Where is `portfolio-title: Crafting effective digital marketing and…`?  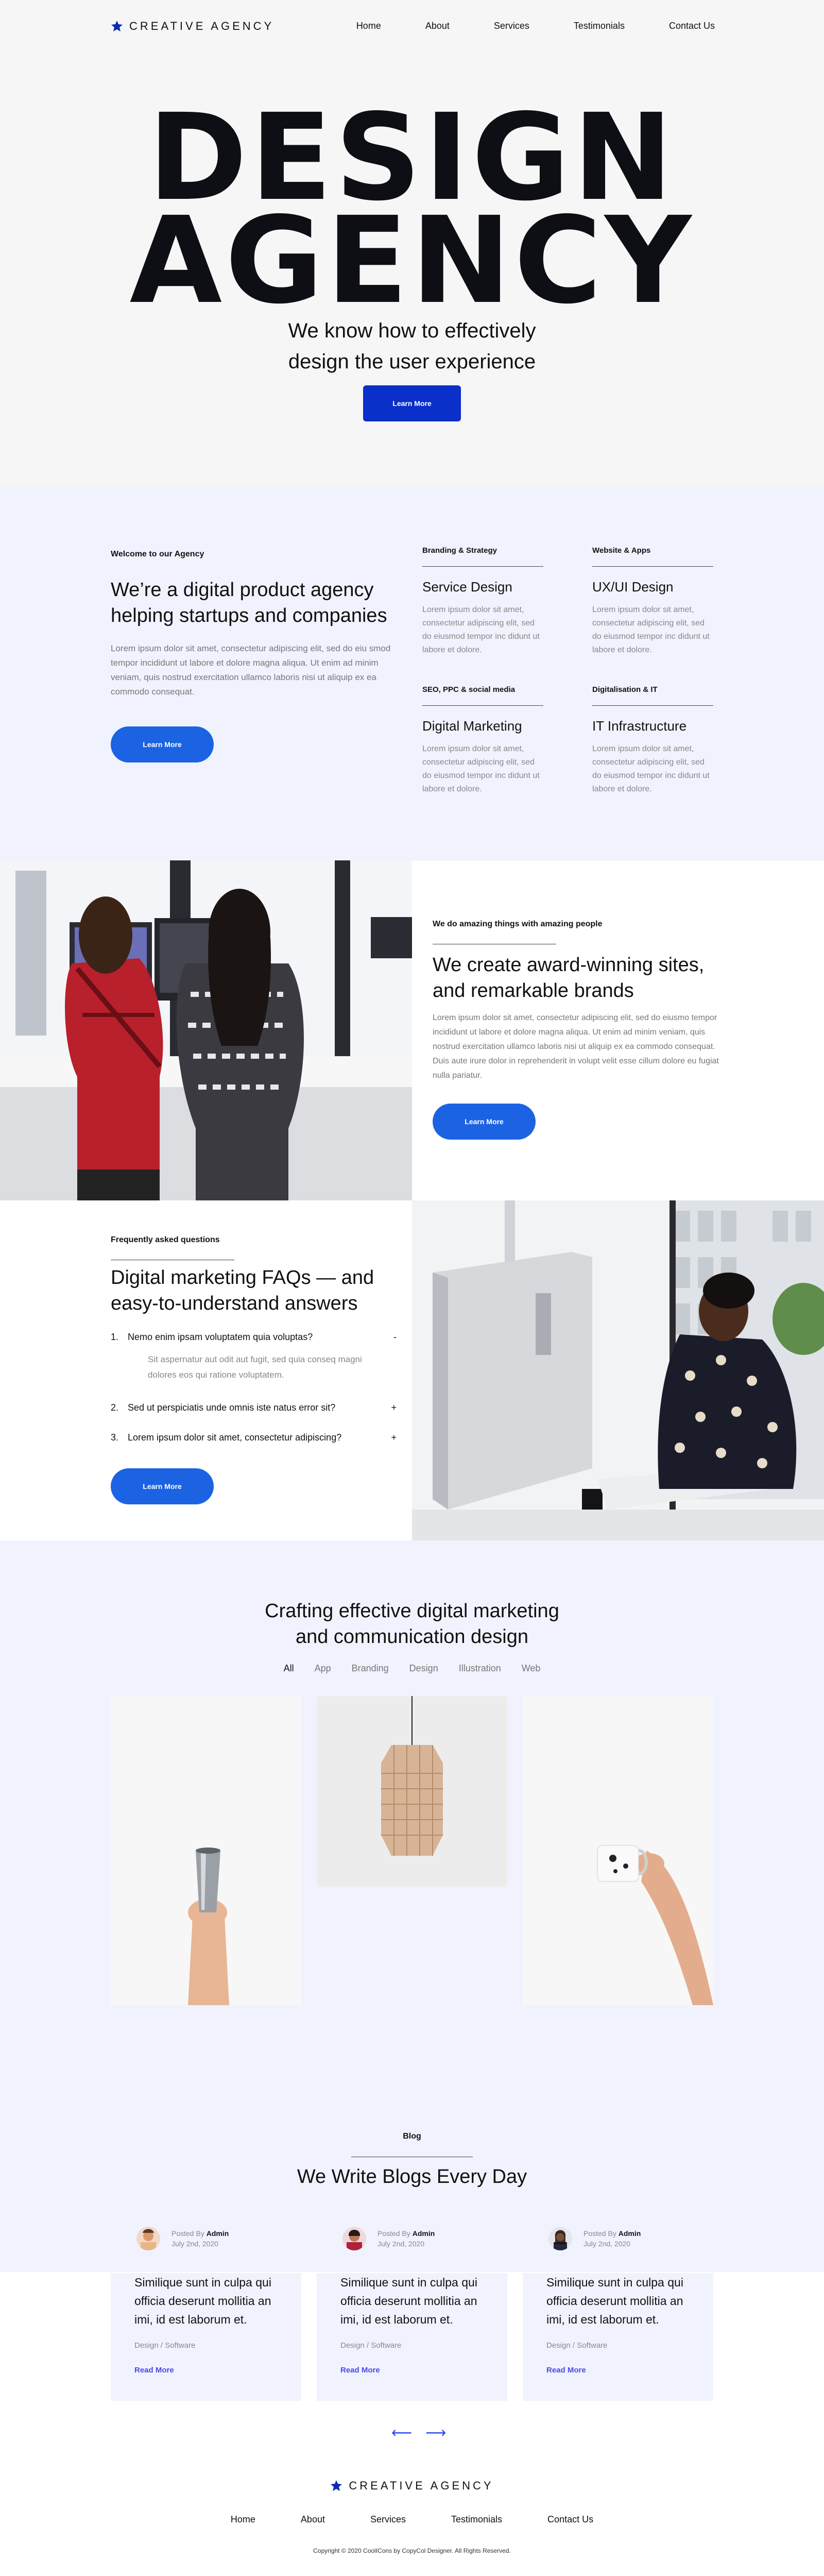
portfolio-title: Crafting effective digital marketing and… is located at coordinates (412, 1624).